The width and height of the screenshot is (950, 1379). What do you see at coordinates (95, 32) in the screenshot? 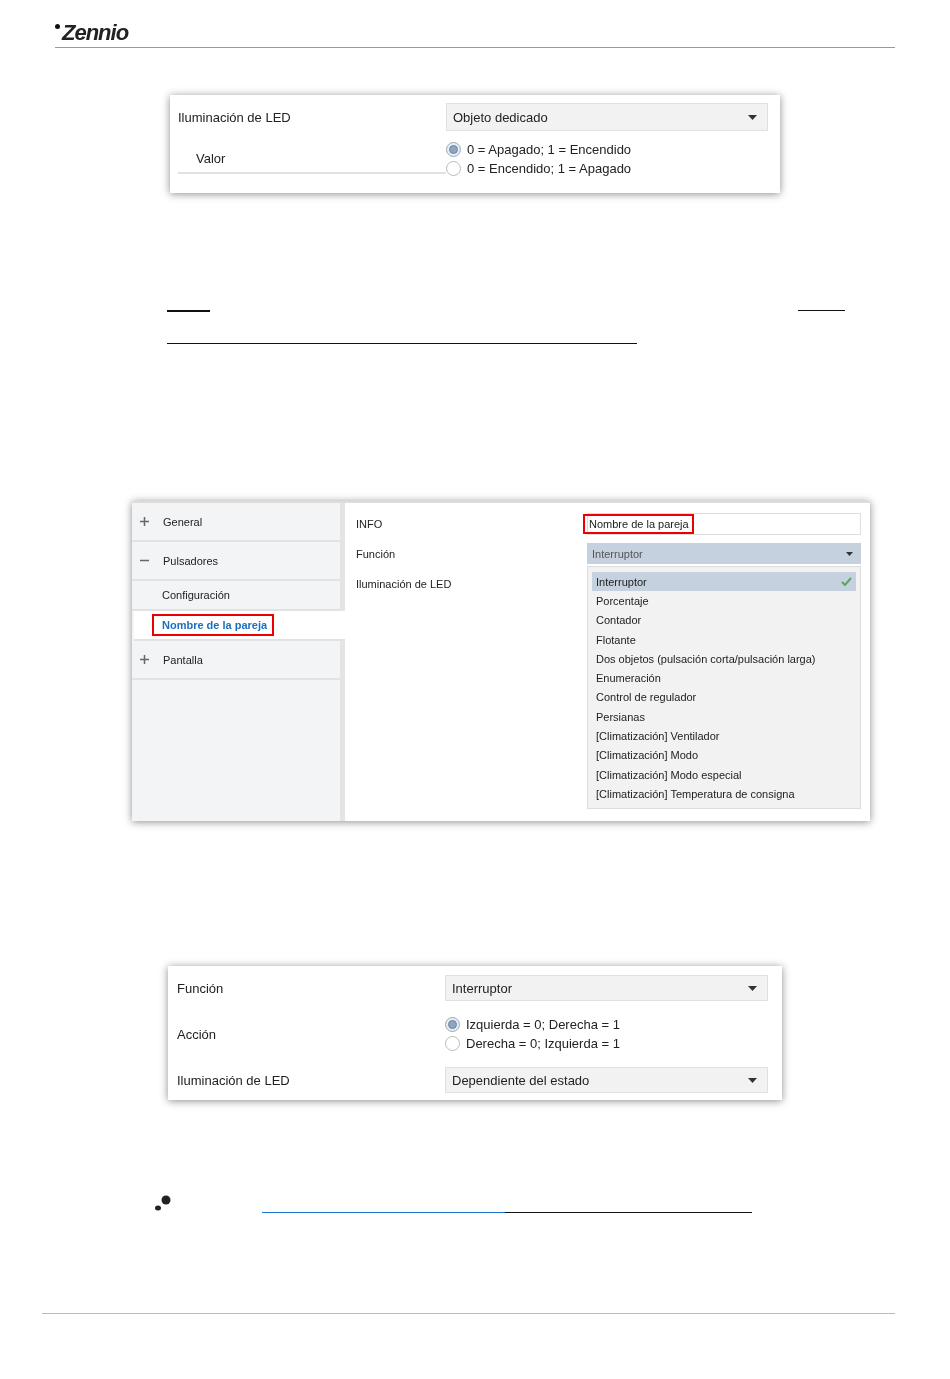
I see `logo: Zennio` at bounding box center [95, 32].